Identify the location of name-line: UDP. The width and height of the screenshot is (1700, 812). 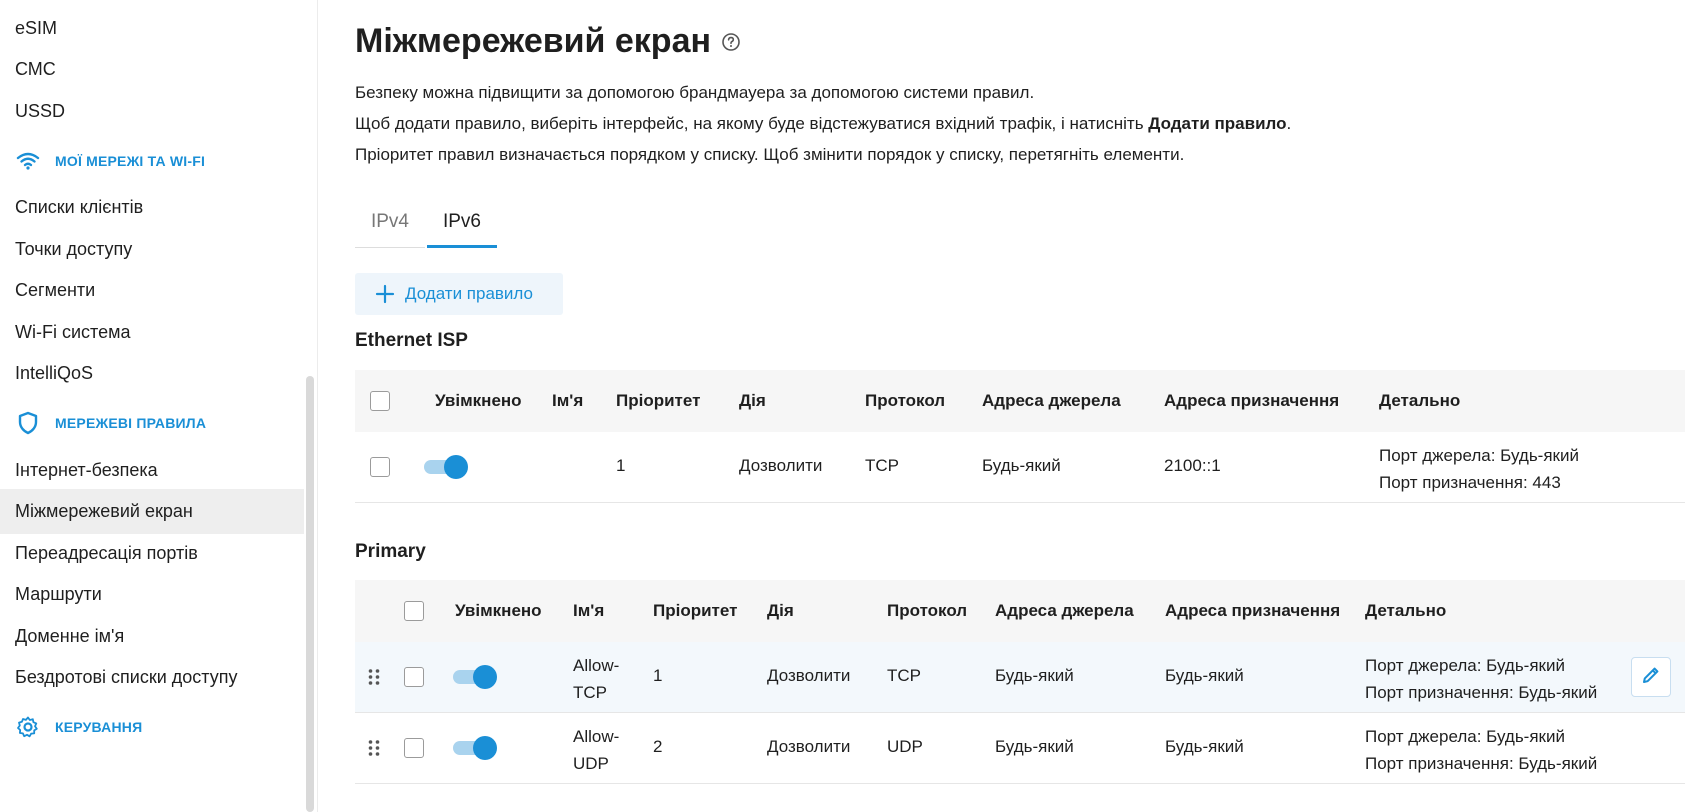
(591, 763).